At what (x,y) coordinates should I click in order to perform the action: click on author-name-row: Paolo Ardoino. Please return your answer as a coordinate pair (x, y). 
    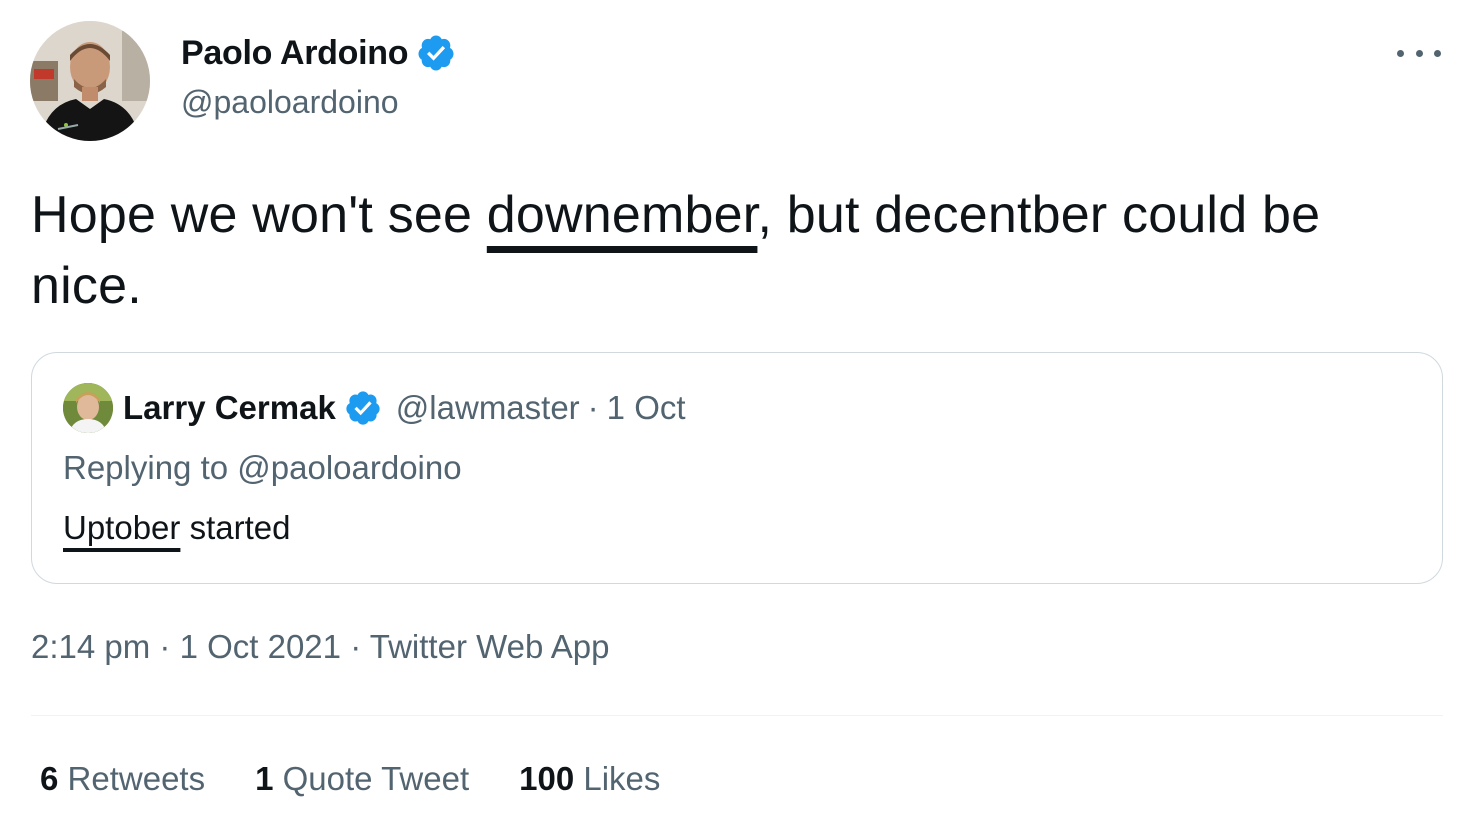
    Looking at the image, I should click on (318, 53).